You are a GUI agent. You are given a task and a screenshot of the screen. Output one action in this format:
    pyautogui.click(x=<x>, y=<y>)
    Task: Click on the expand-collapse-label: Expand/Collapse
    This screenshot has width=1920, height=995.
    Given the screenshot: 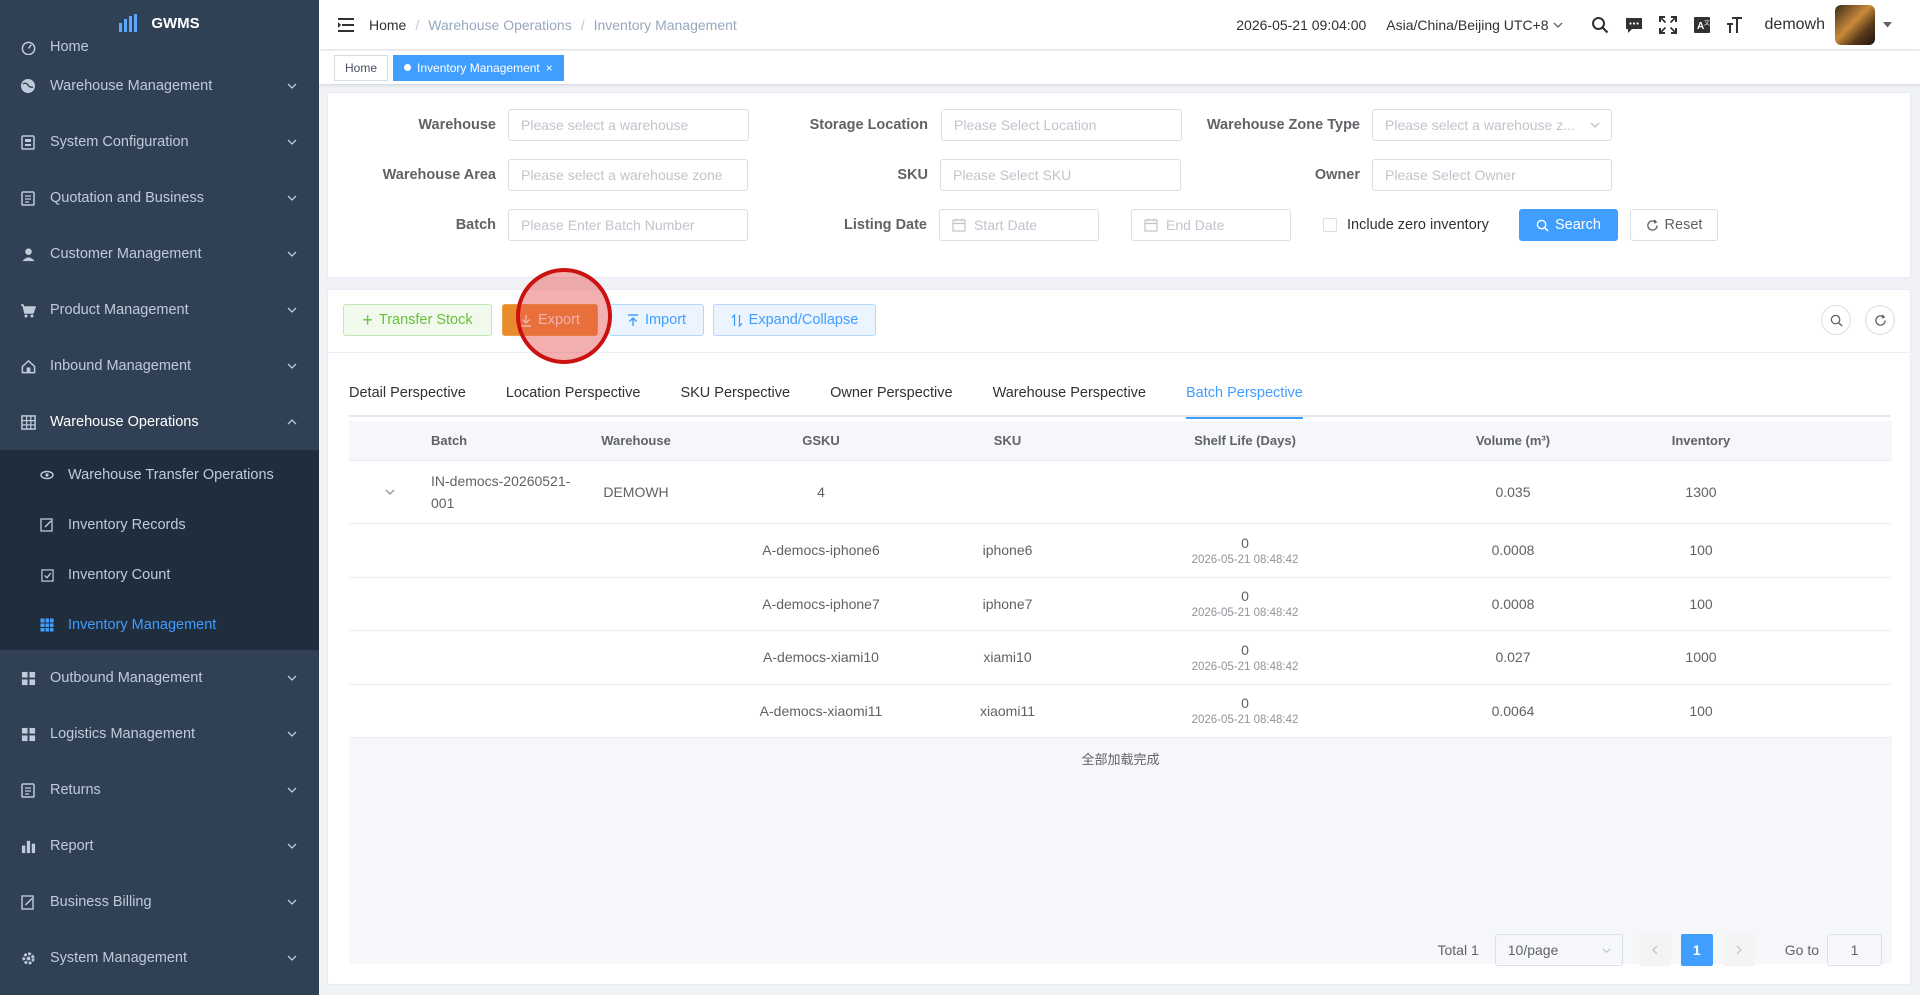 What is the action you would take?
    pyautogui.click(x=803, y=320)
    